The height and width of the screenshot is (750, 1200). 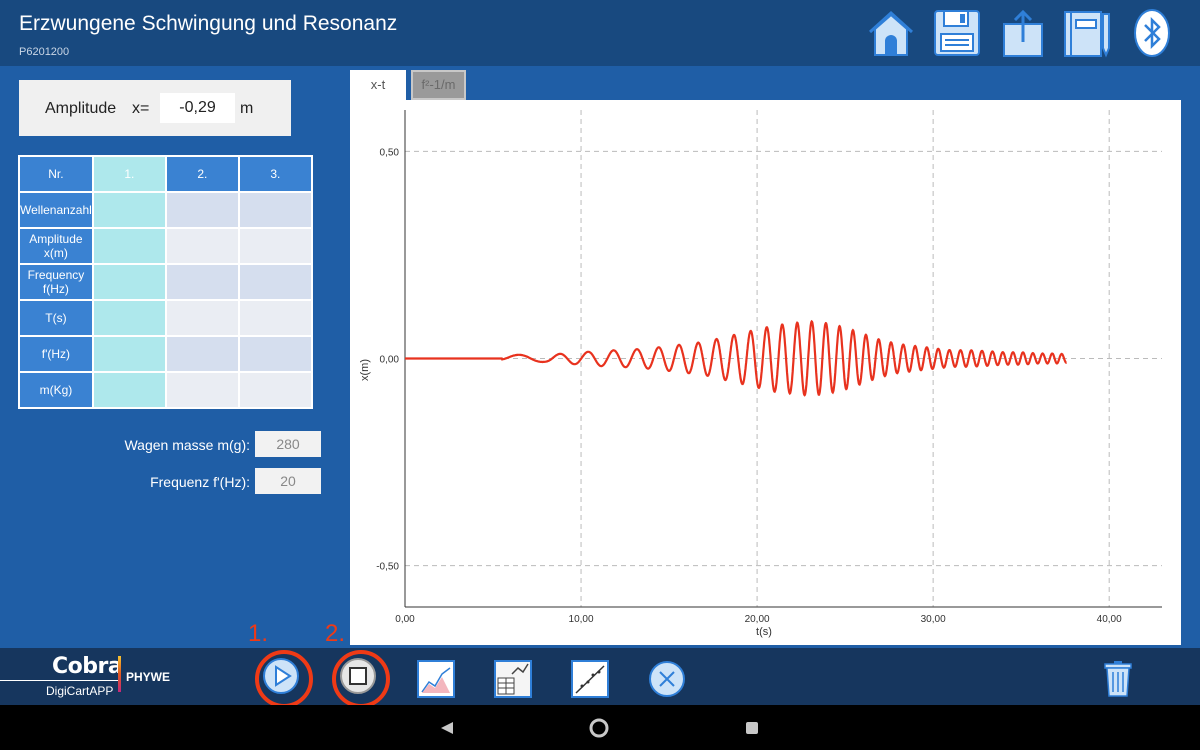 I want to click on tab-f2-1-m: f²-1/m, so click(x=438, y=85).